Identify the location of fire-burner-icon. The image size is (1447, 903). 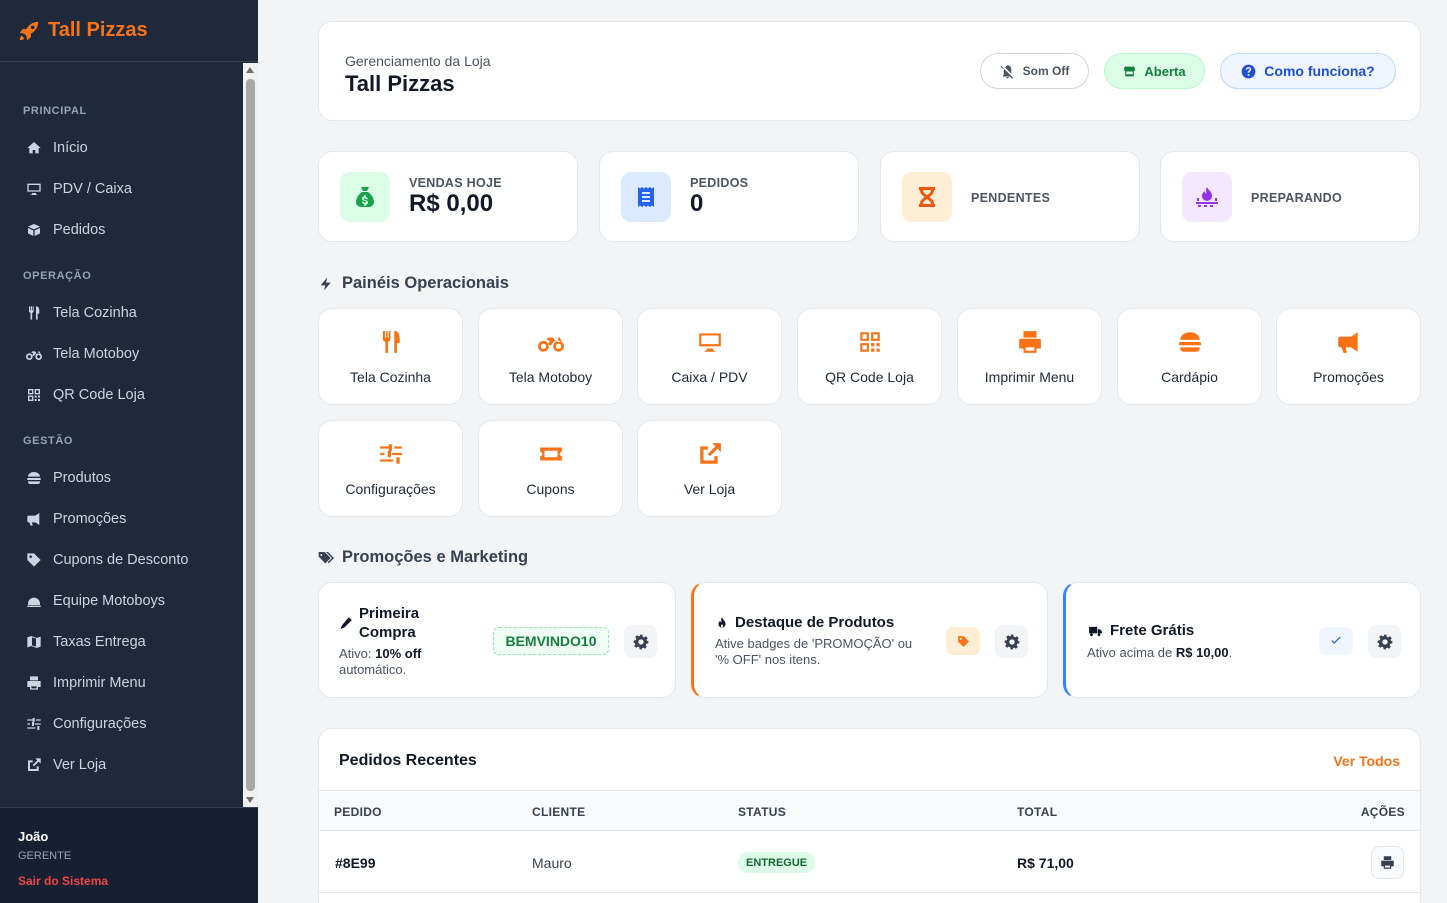
(1207, 197).